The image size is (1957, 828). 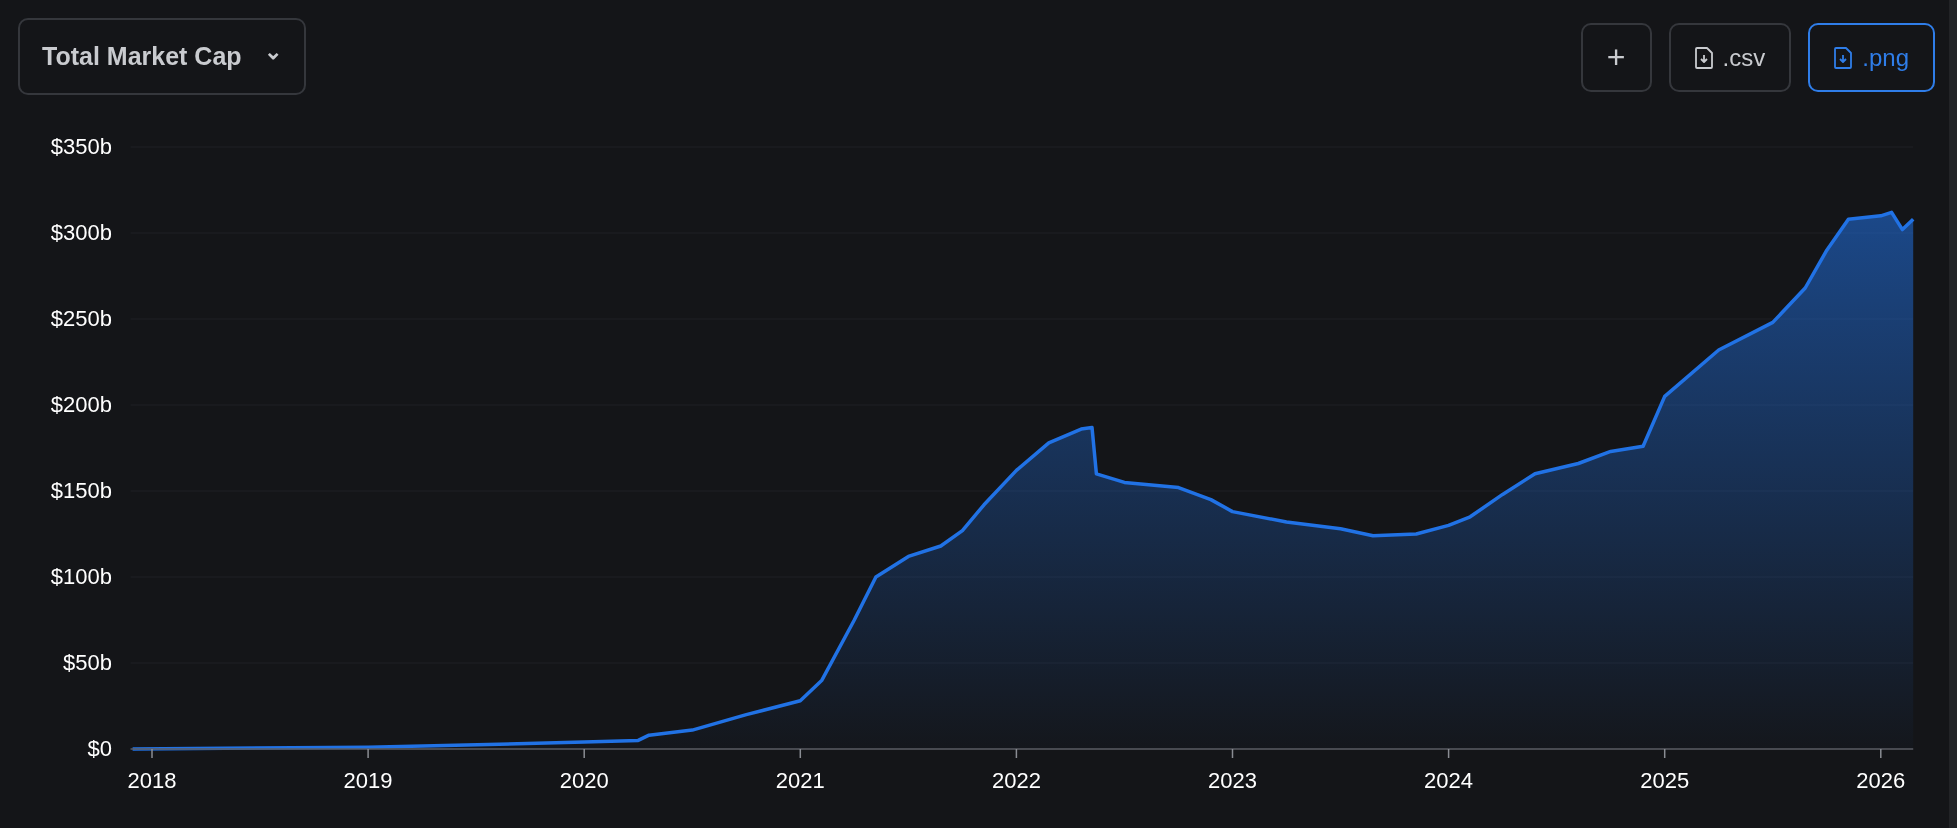 I want to click on add-button: +, so click(x=1616, y=57).